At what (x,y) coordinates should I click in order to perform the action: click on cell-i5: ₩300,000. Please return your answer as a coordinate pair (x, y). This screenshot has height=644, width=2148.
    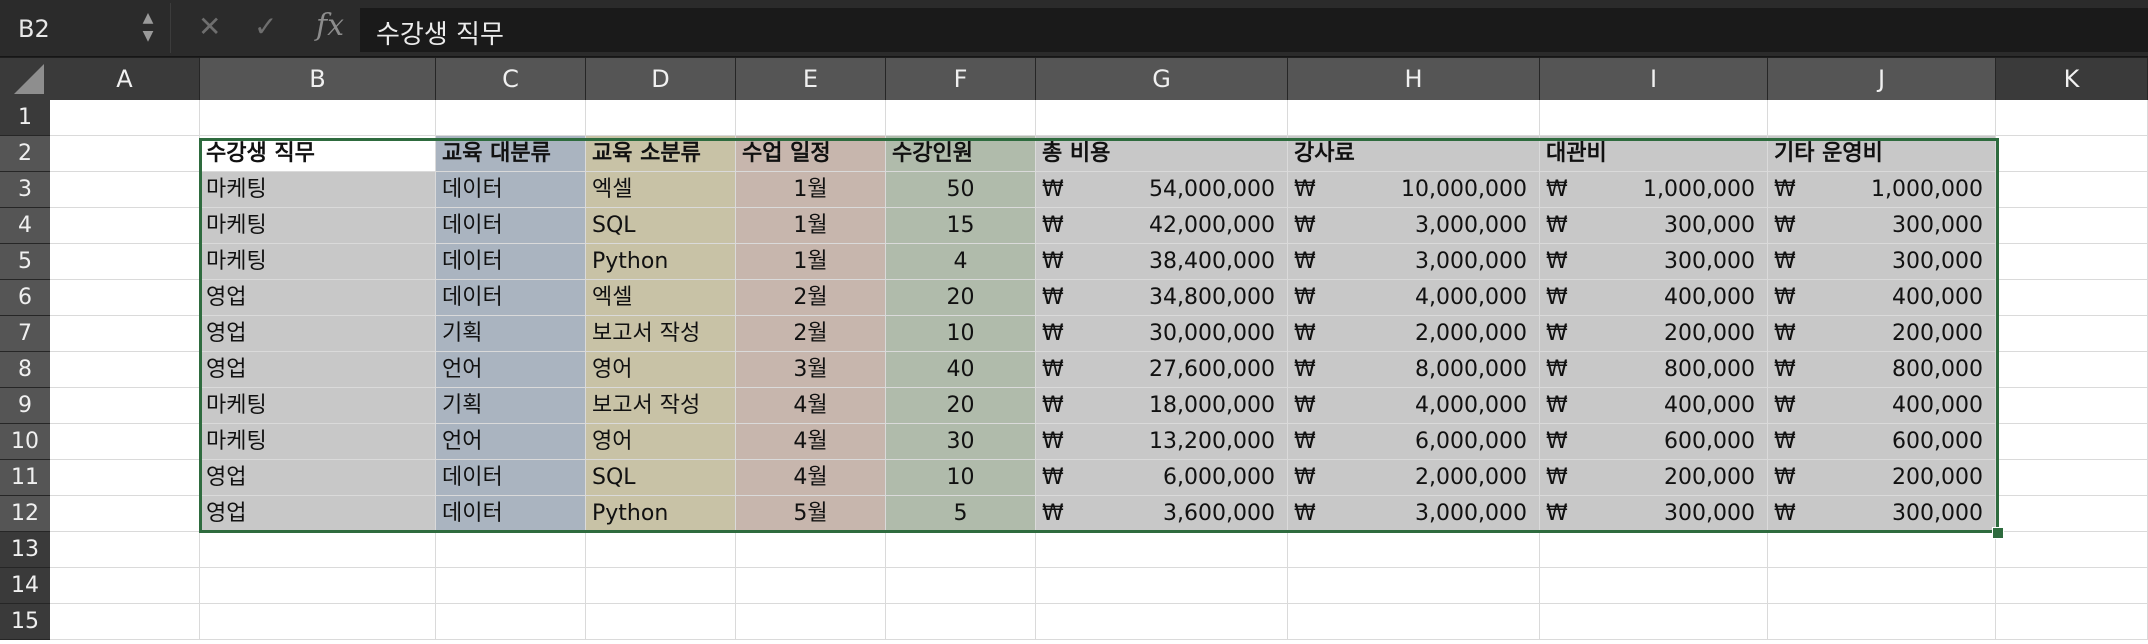
    Looking at the image, I should click on (1654, 262).